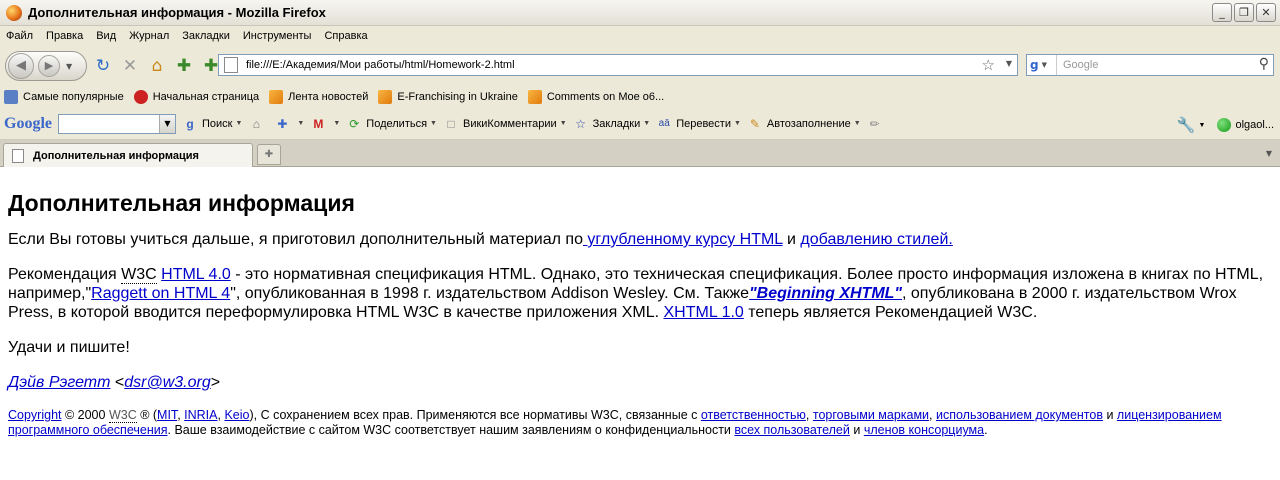 This screenshot has width=1280, height=480. Describe the element at coordinates (160, 293) in the screenshot. I see `link-raggett: Raggett on HTML 4` at that location.